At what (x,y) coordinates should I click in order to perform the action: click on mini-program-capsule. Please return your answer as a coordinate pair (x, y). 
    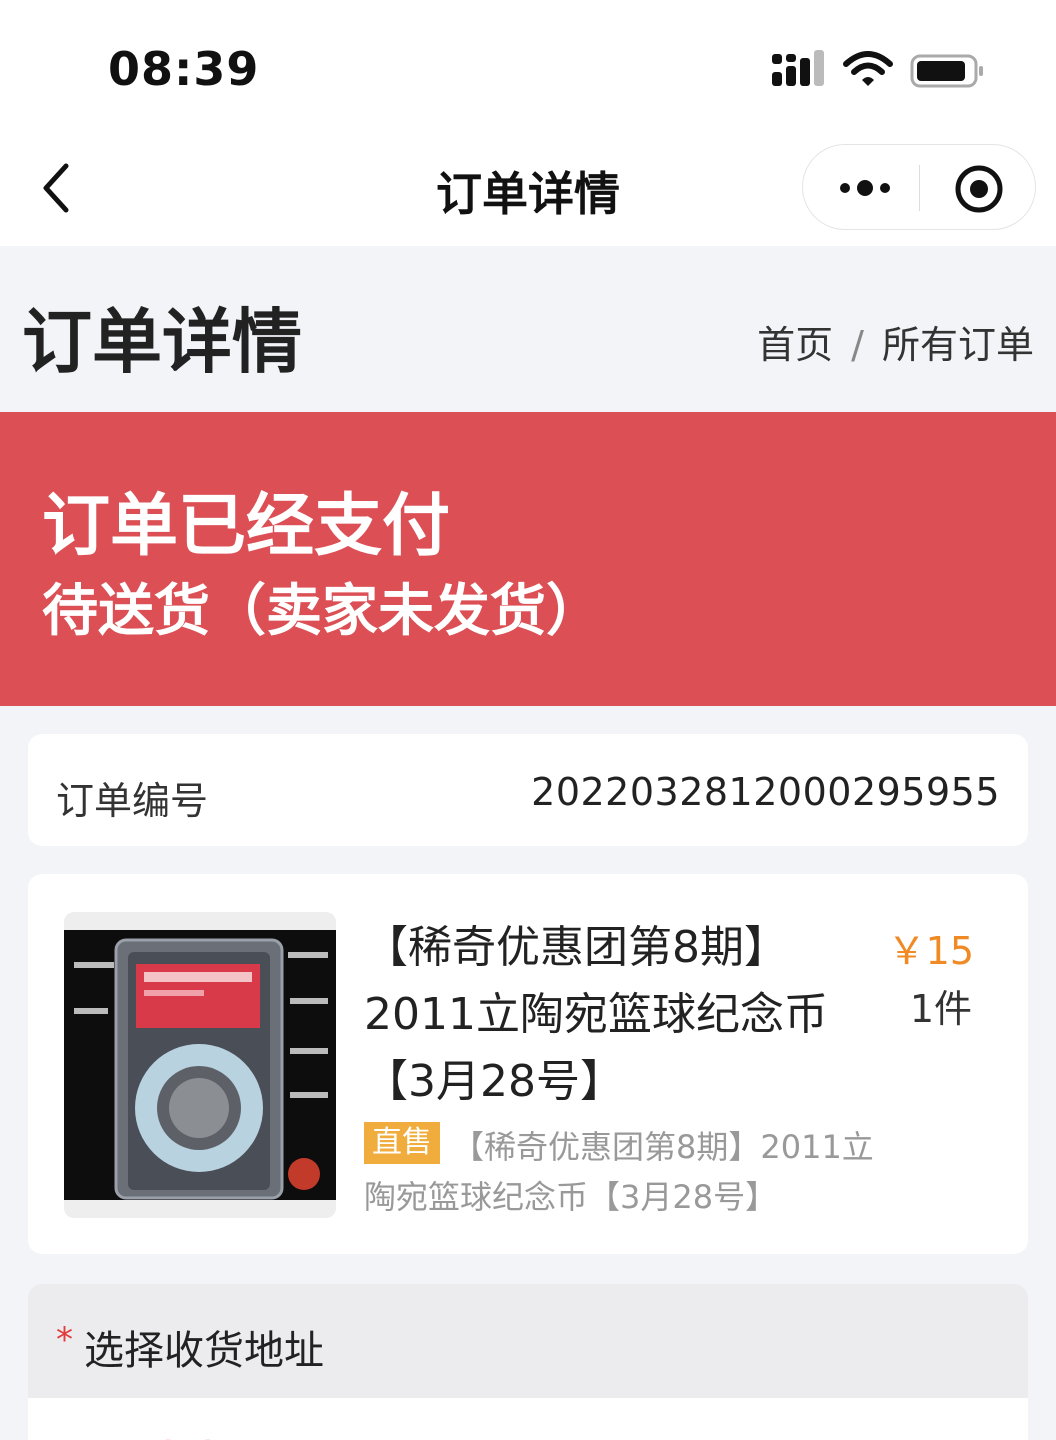
    Looking at the image, I should click on (919, 187).